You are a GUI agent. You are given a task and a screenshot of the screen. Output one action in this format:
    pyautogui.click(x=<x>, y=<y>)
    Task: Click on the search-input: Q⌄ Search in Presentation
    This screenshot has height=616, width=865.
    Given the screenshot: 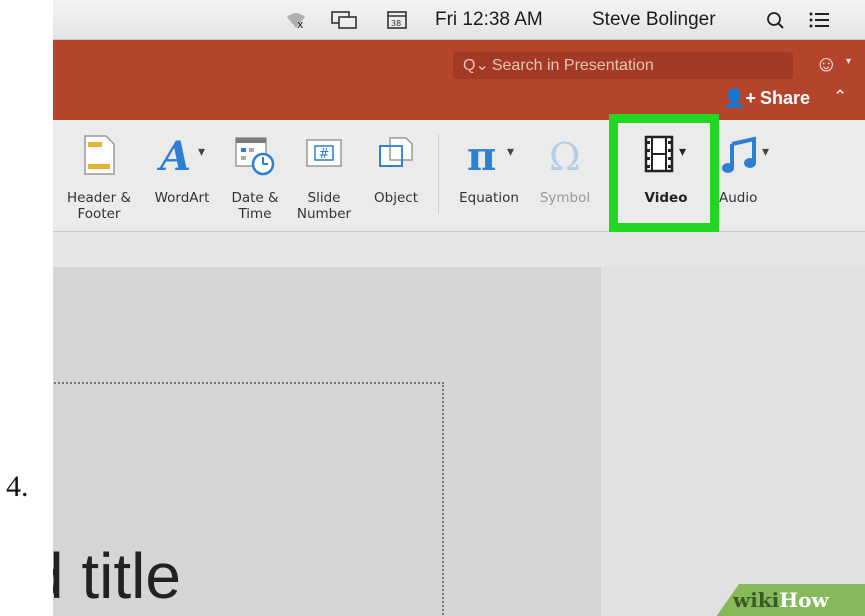 What is the action you would take?
    pyautogui.click(x=623, y=65)
    